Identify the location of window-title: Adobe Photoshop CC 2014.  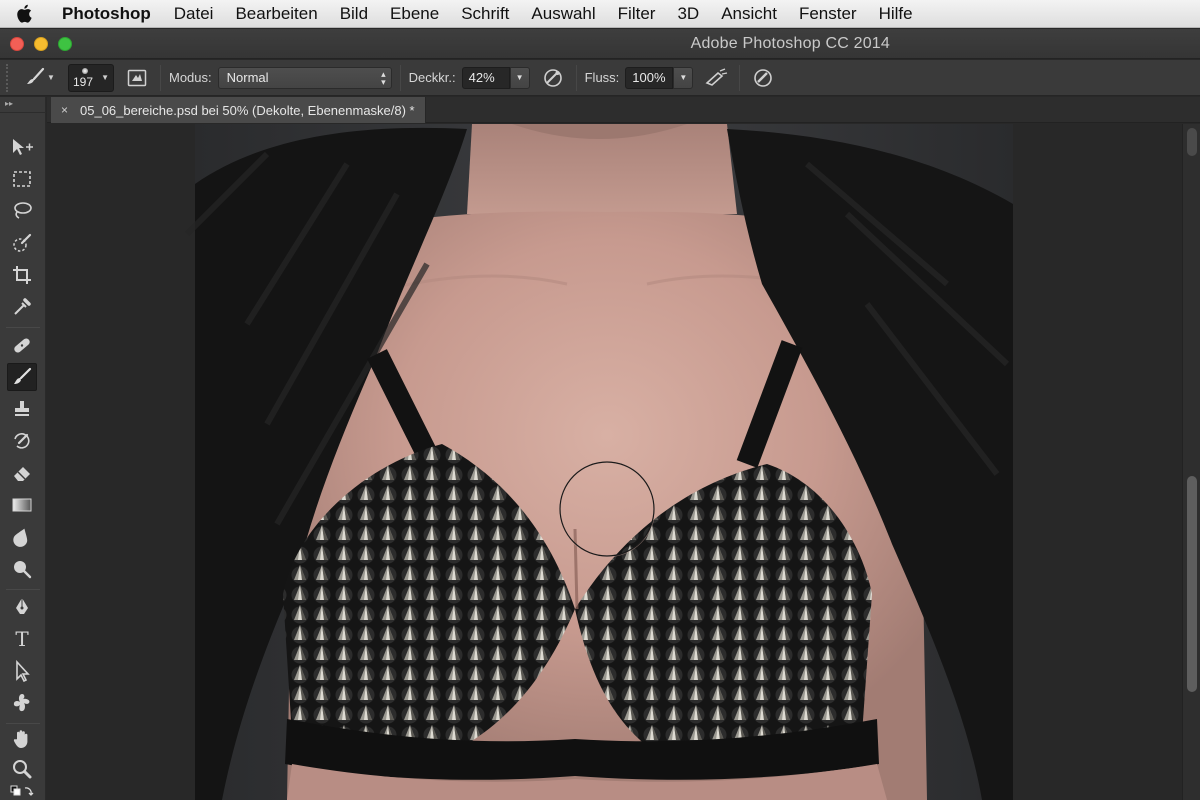
(790, 43).